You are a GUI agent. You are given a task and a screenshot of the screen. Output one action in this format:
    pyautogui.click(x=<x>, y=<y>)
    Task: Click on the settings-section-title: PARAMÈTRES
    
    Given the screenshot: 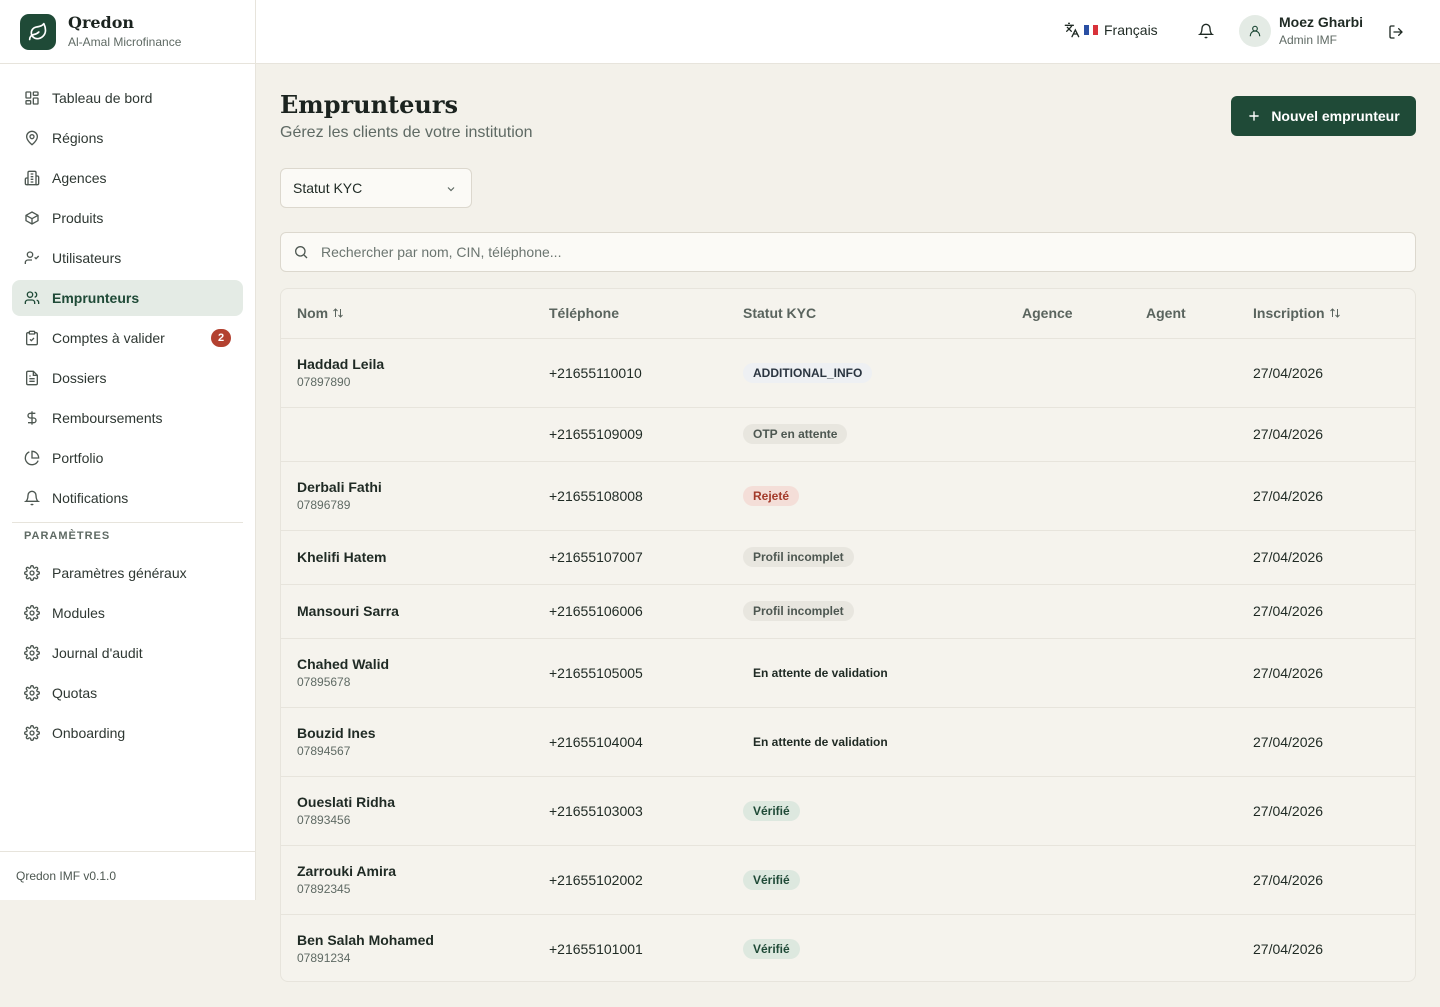 What is the action you would take?
    pyautogui.click(x=67, y=536)
    